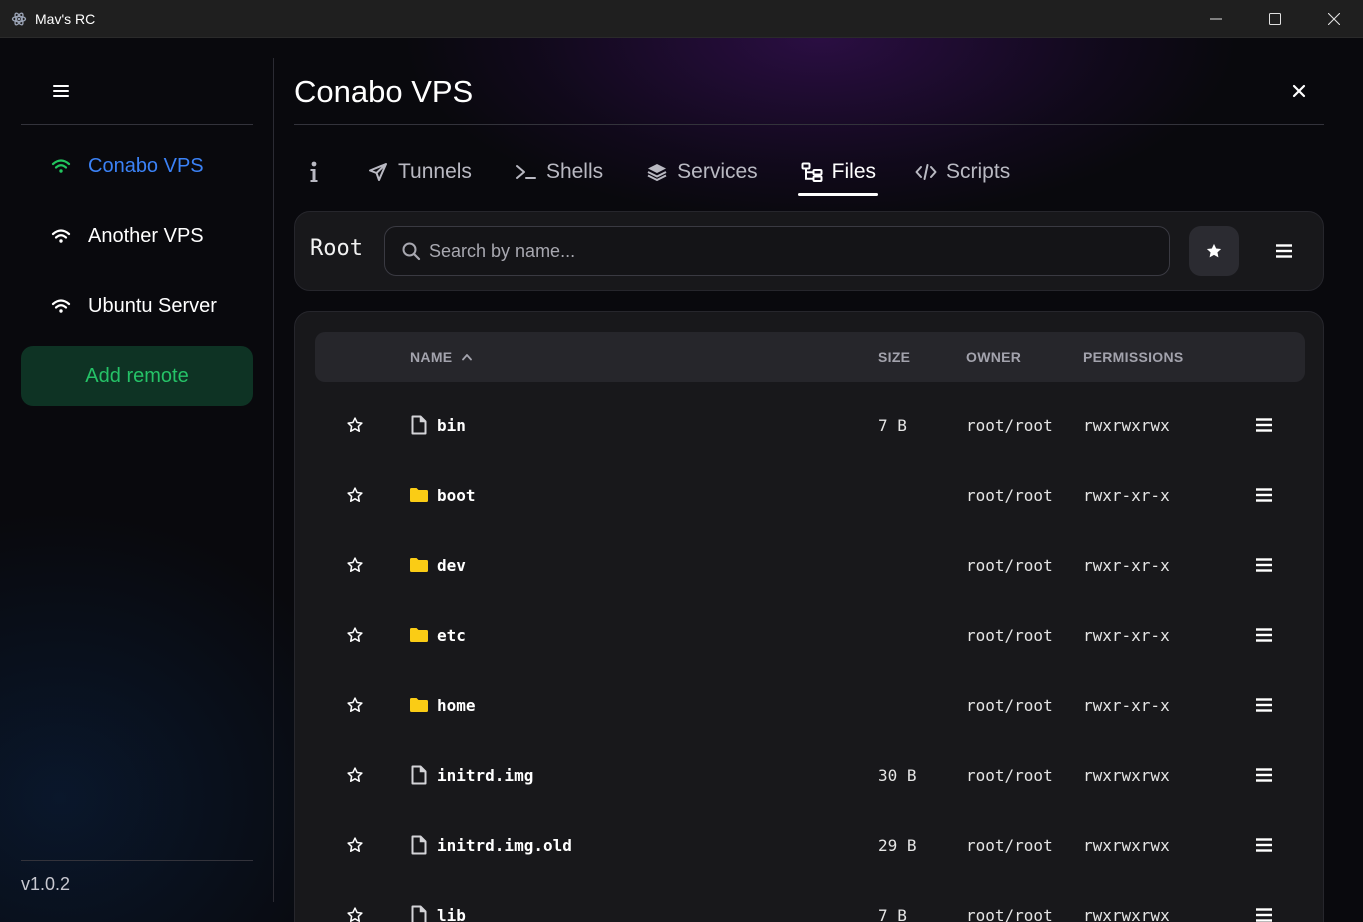 This screenshot has width=1363, height=922. What do you see at coordinates (137, 376) in the screenshot?
I see `add-remote-button: Add remote` at bounding box center [137, 376].